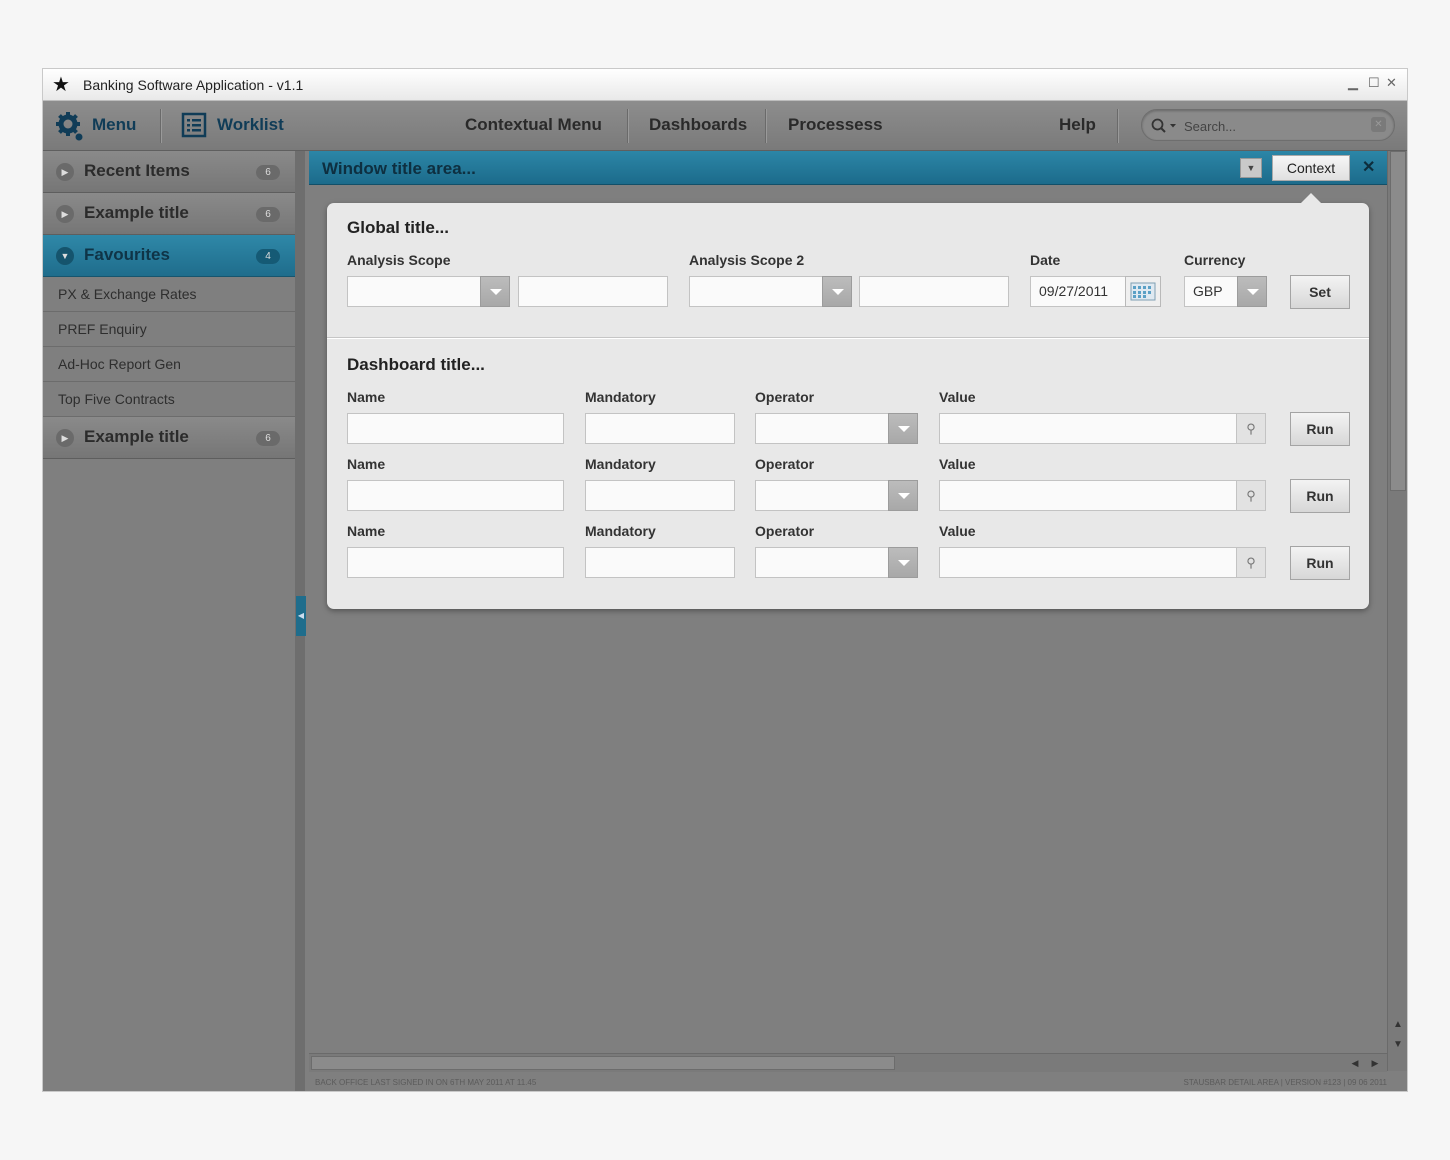  Describe the element at coordinates (1078, 291) in the screenshot. I see `date-field: 09/27/2011` at that location.